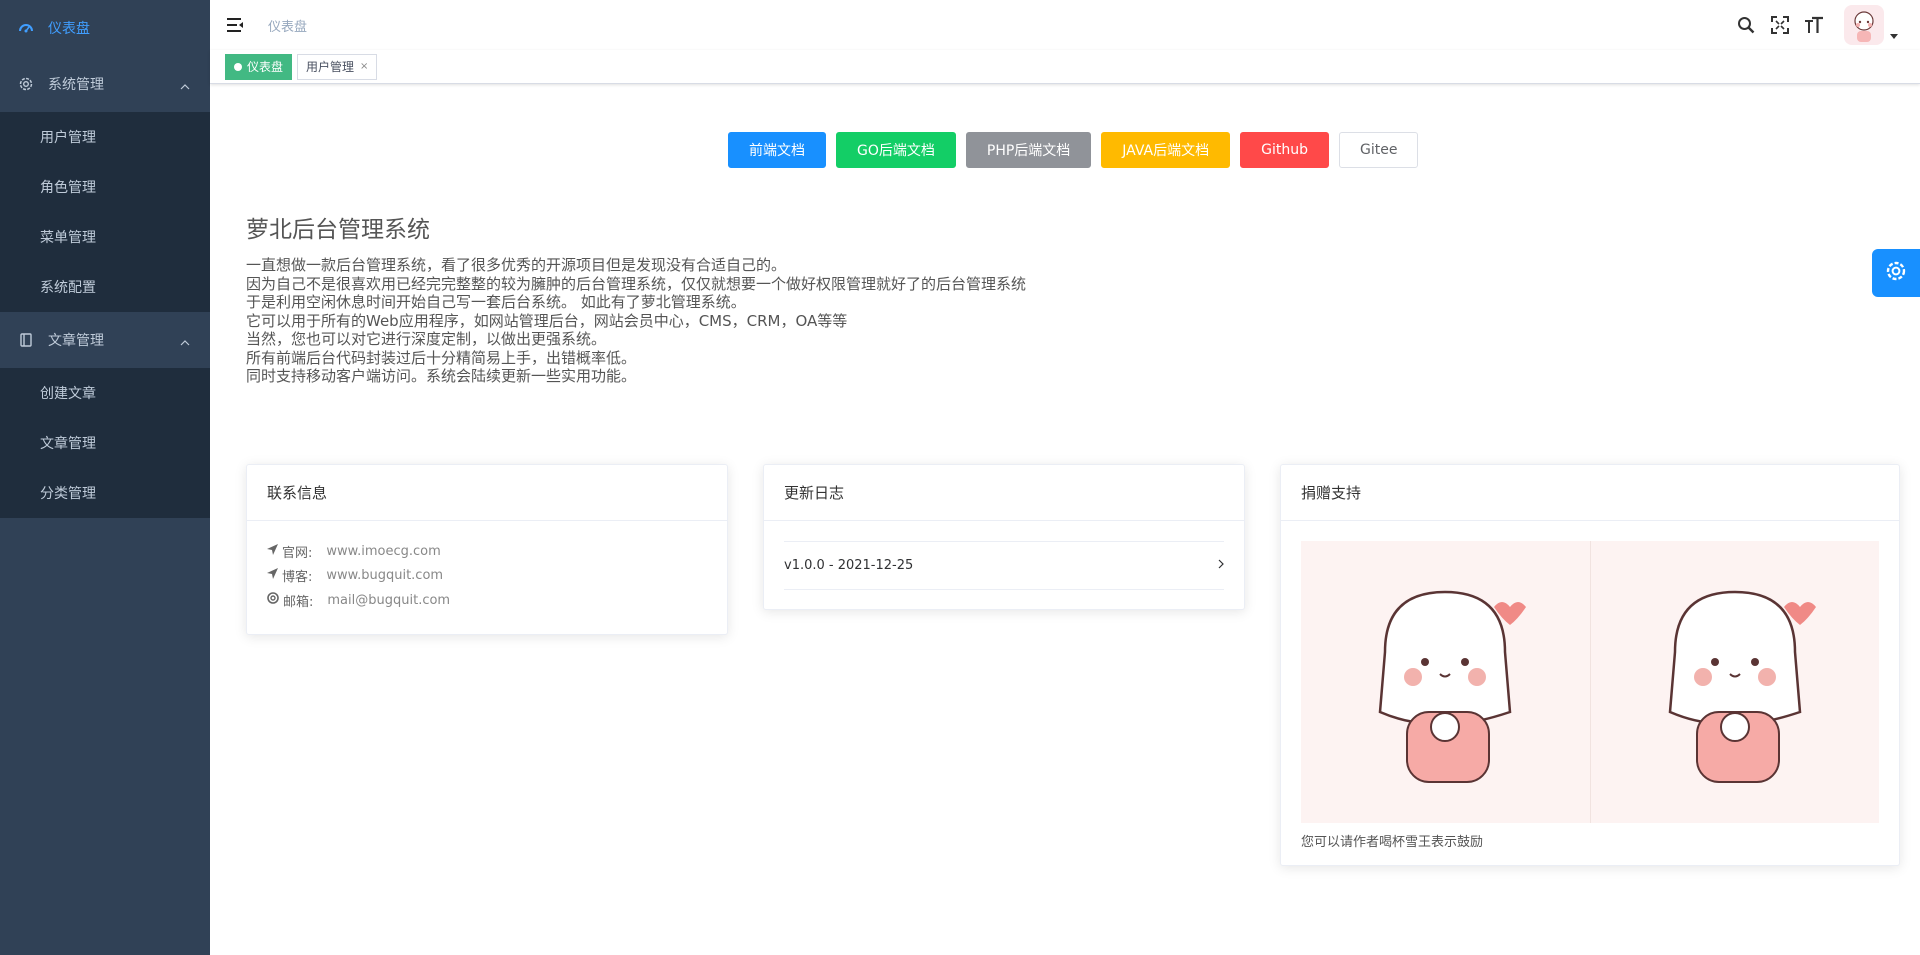  Describe the element at coordinates (516, 265) in the screenshot. I see `intro-line: 一直想做一款后台管理系统，看了很多优秀的开源项目但是发现没有合适自己的。` at that location.